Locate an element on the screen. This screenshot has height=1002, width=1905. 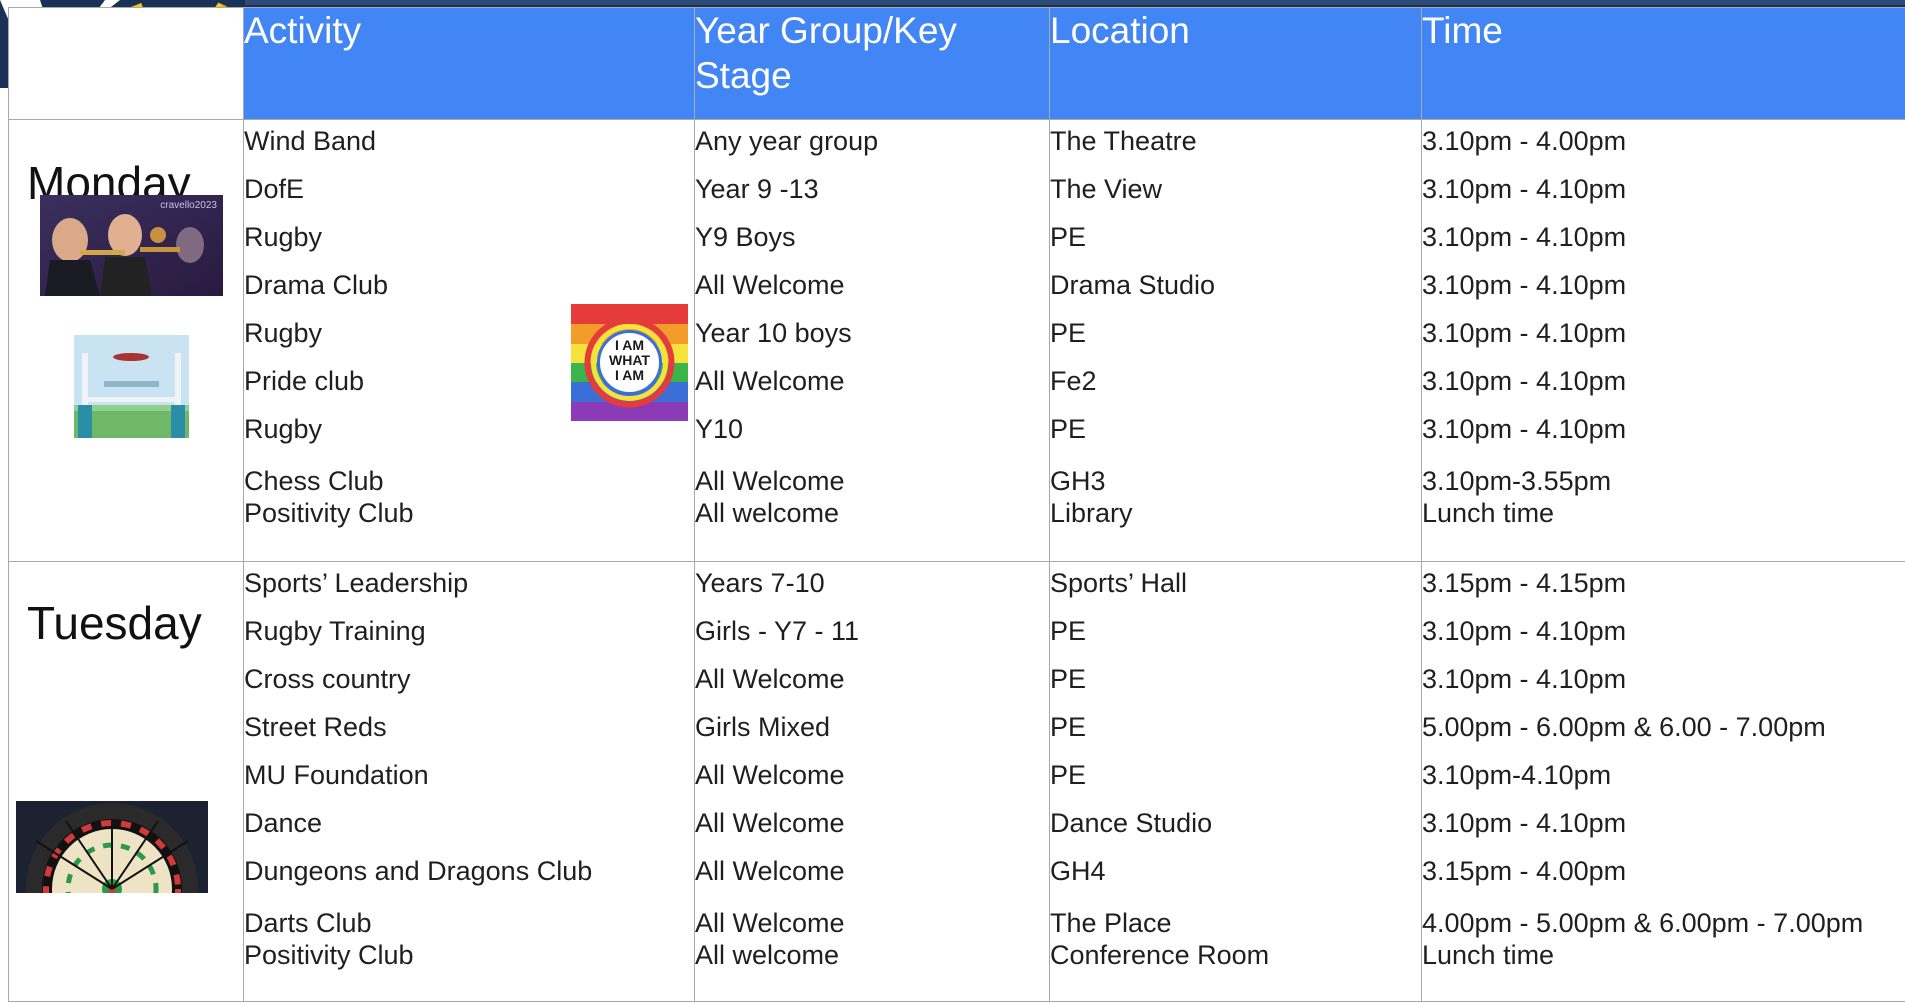
cell-location: Fe2 is located at coordinates (1235, 384).